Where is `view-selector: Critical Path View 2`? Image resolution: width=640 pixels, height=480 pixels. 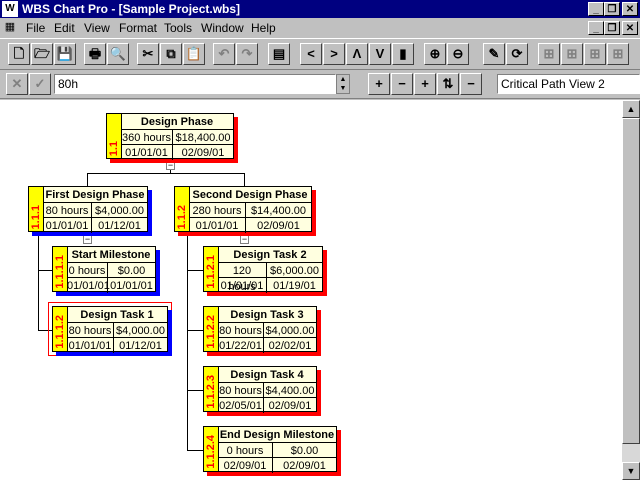 view-selector: Critical Path View 2 is located at coordinates (568, 84).